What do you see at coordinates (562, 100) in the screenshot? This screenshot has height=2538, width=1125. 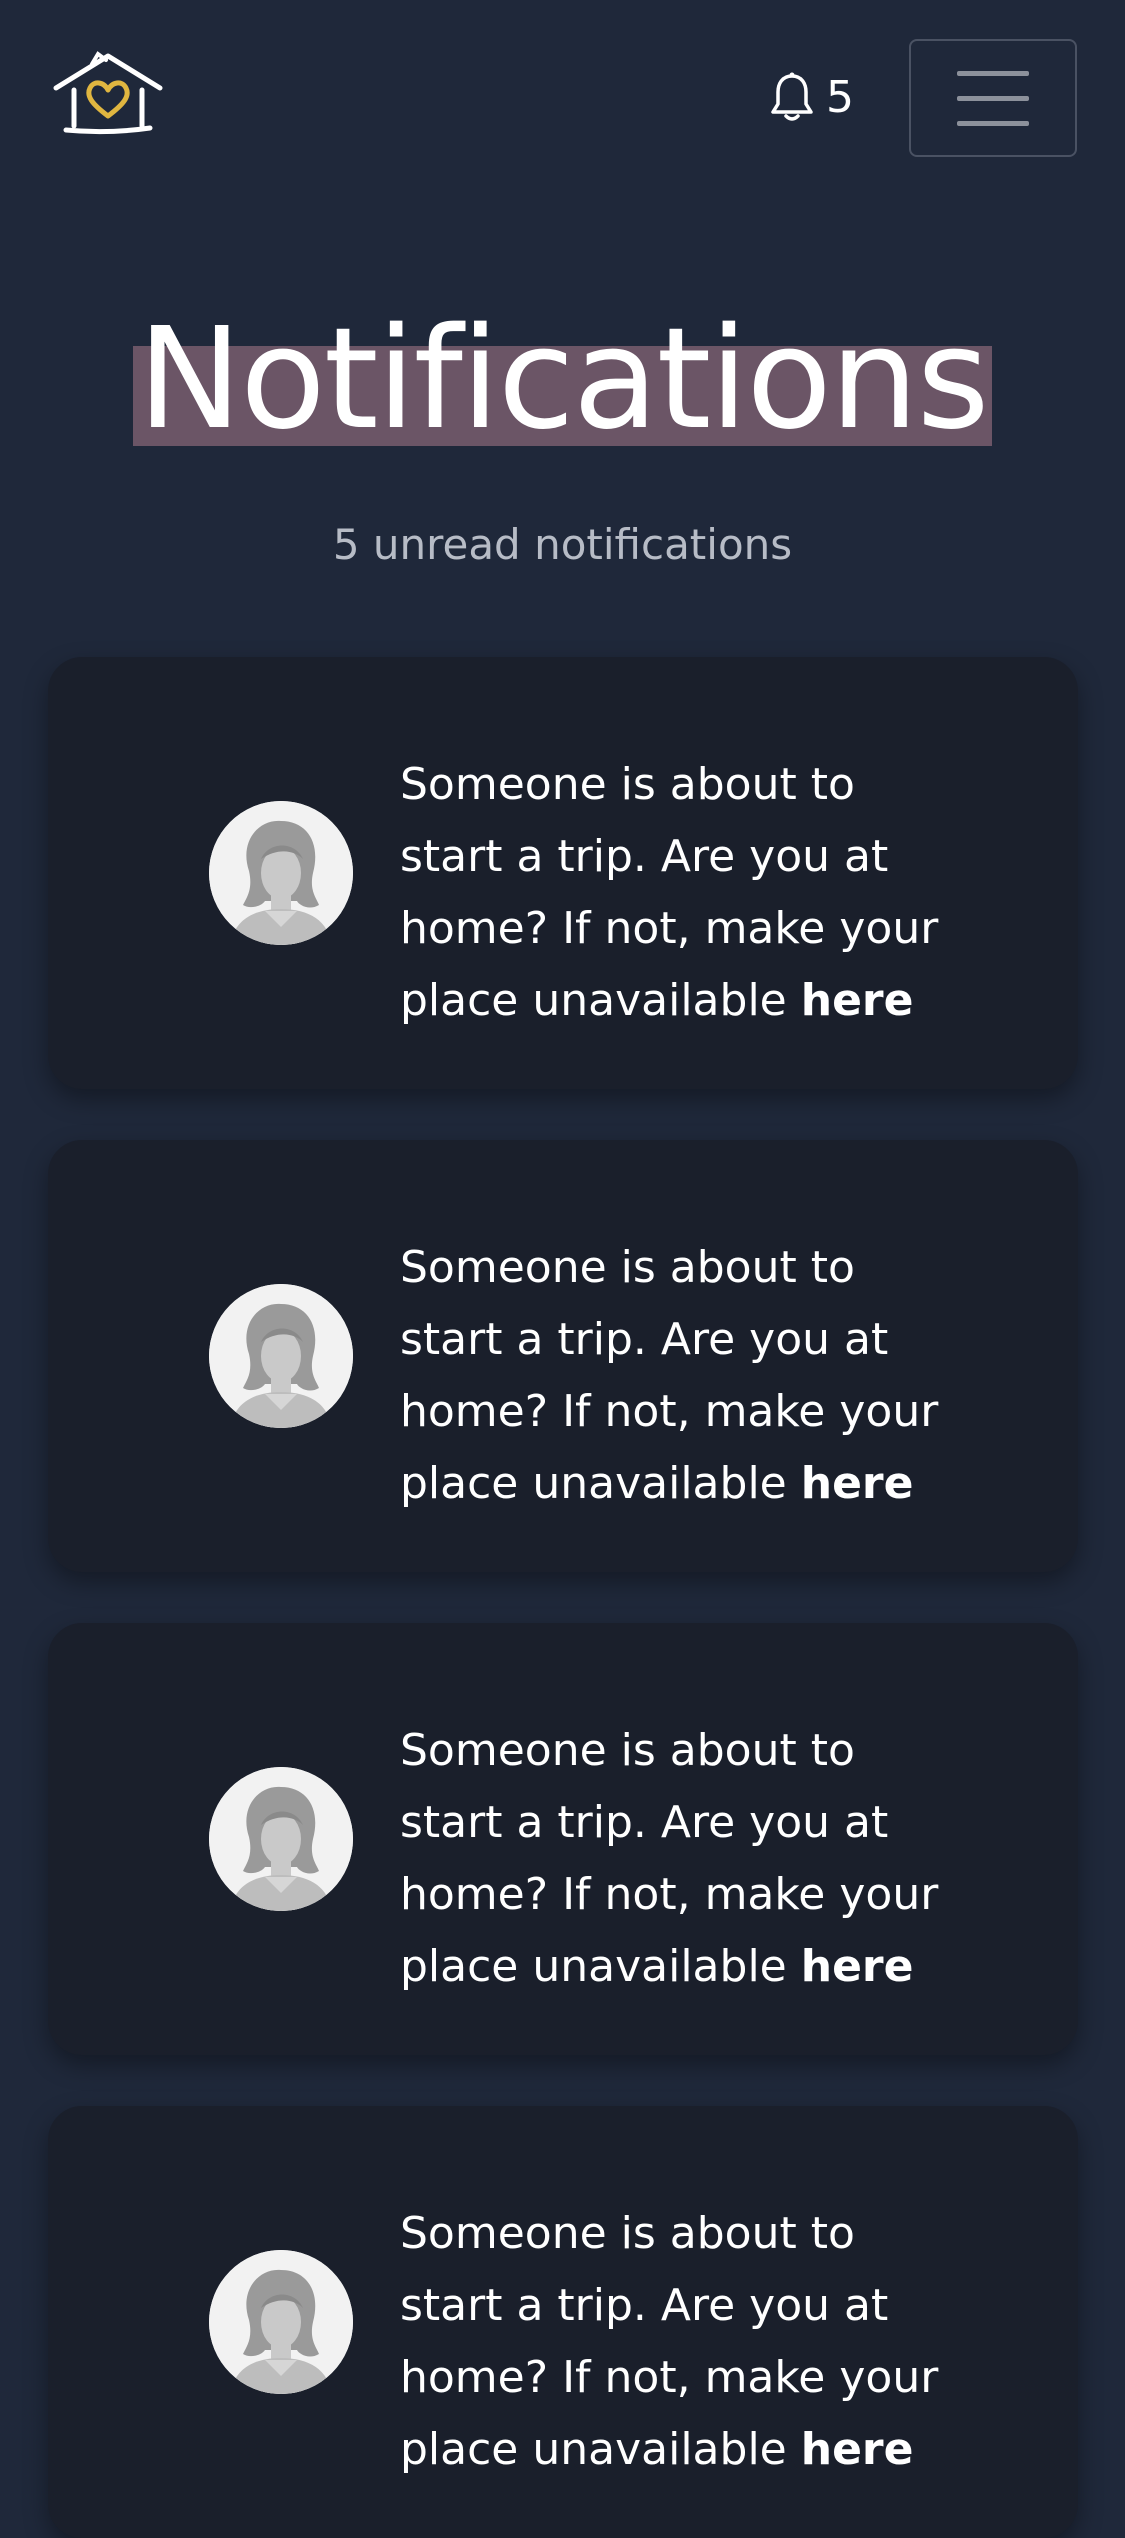 I see `navbar: 5` at bounding box center [562, 100].